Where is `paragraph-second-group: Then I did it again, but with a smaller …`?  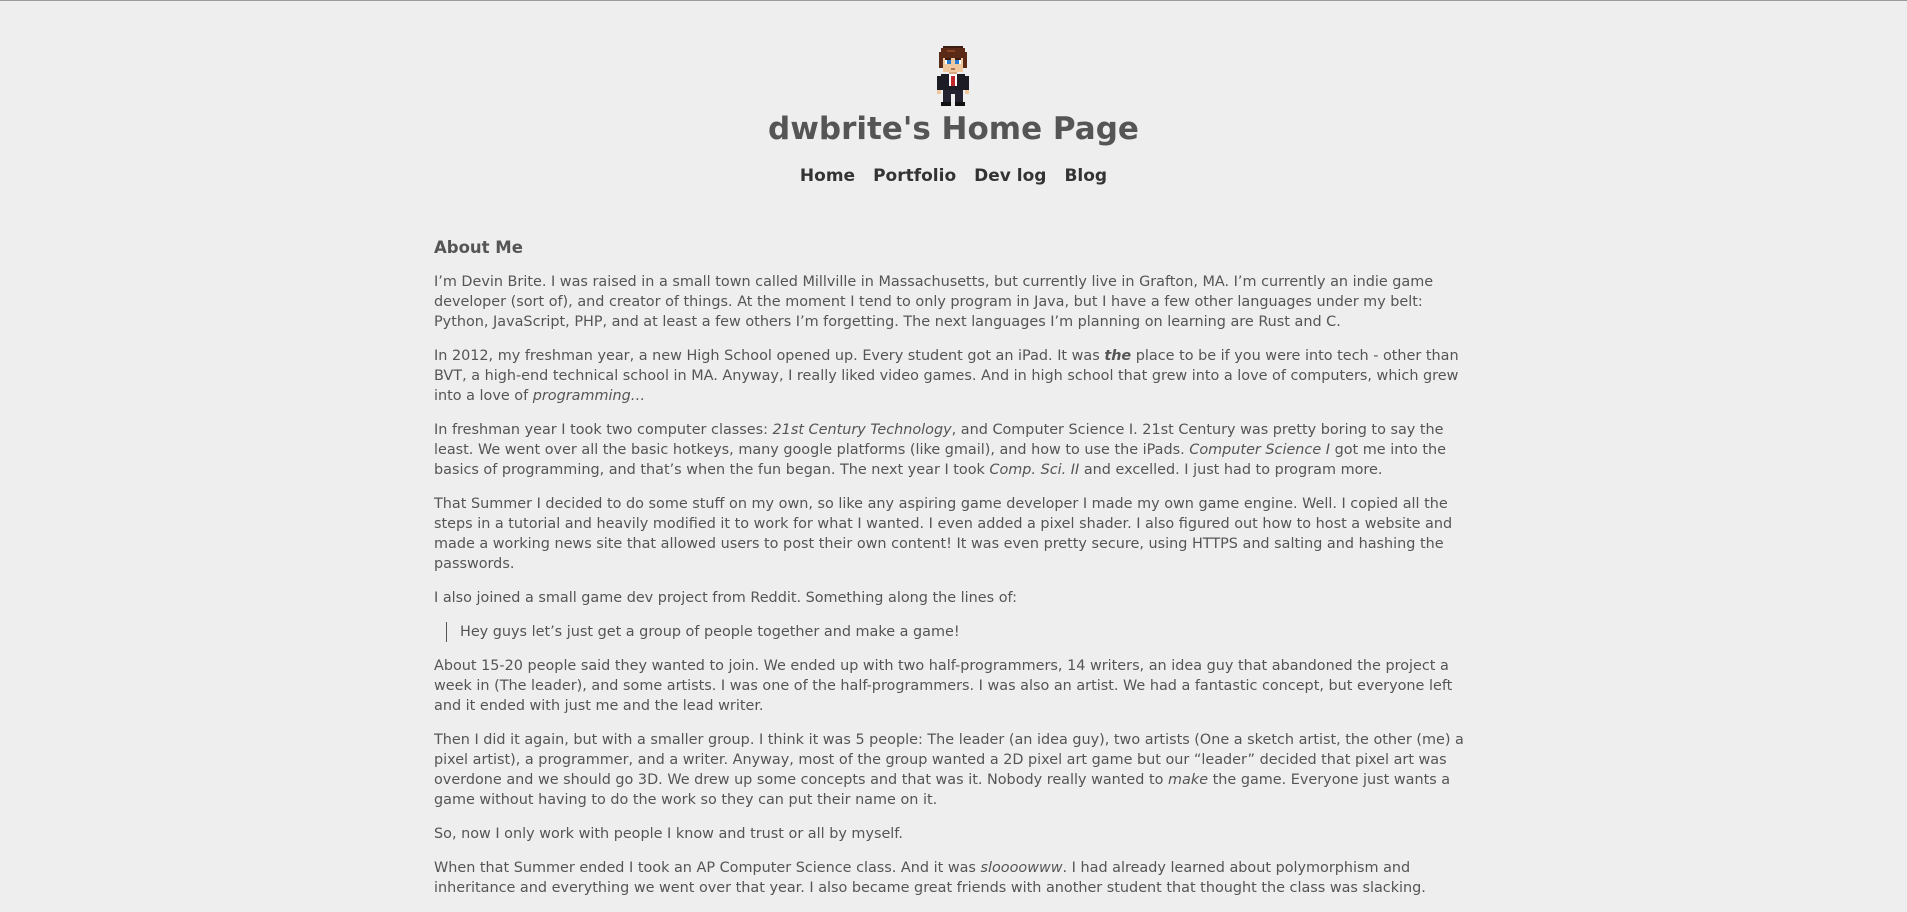 paragraph-second-group: Then I did it again, but with a smaller … is located at coordinates (954, 770).